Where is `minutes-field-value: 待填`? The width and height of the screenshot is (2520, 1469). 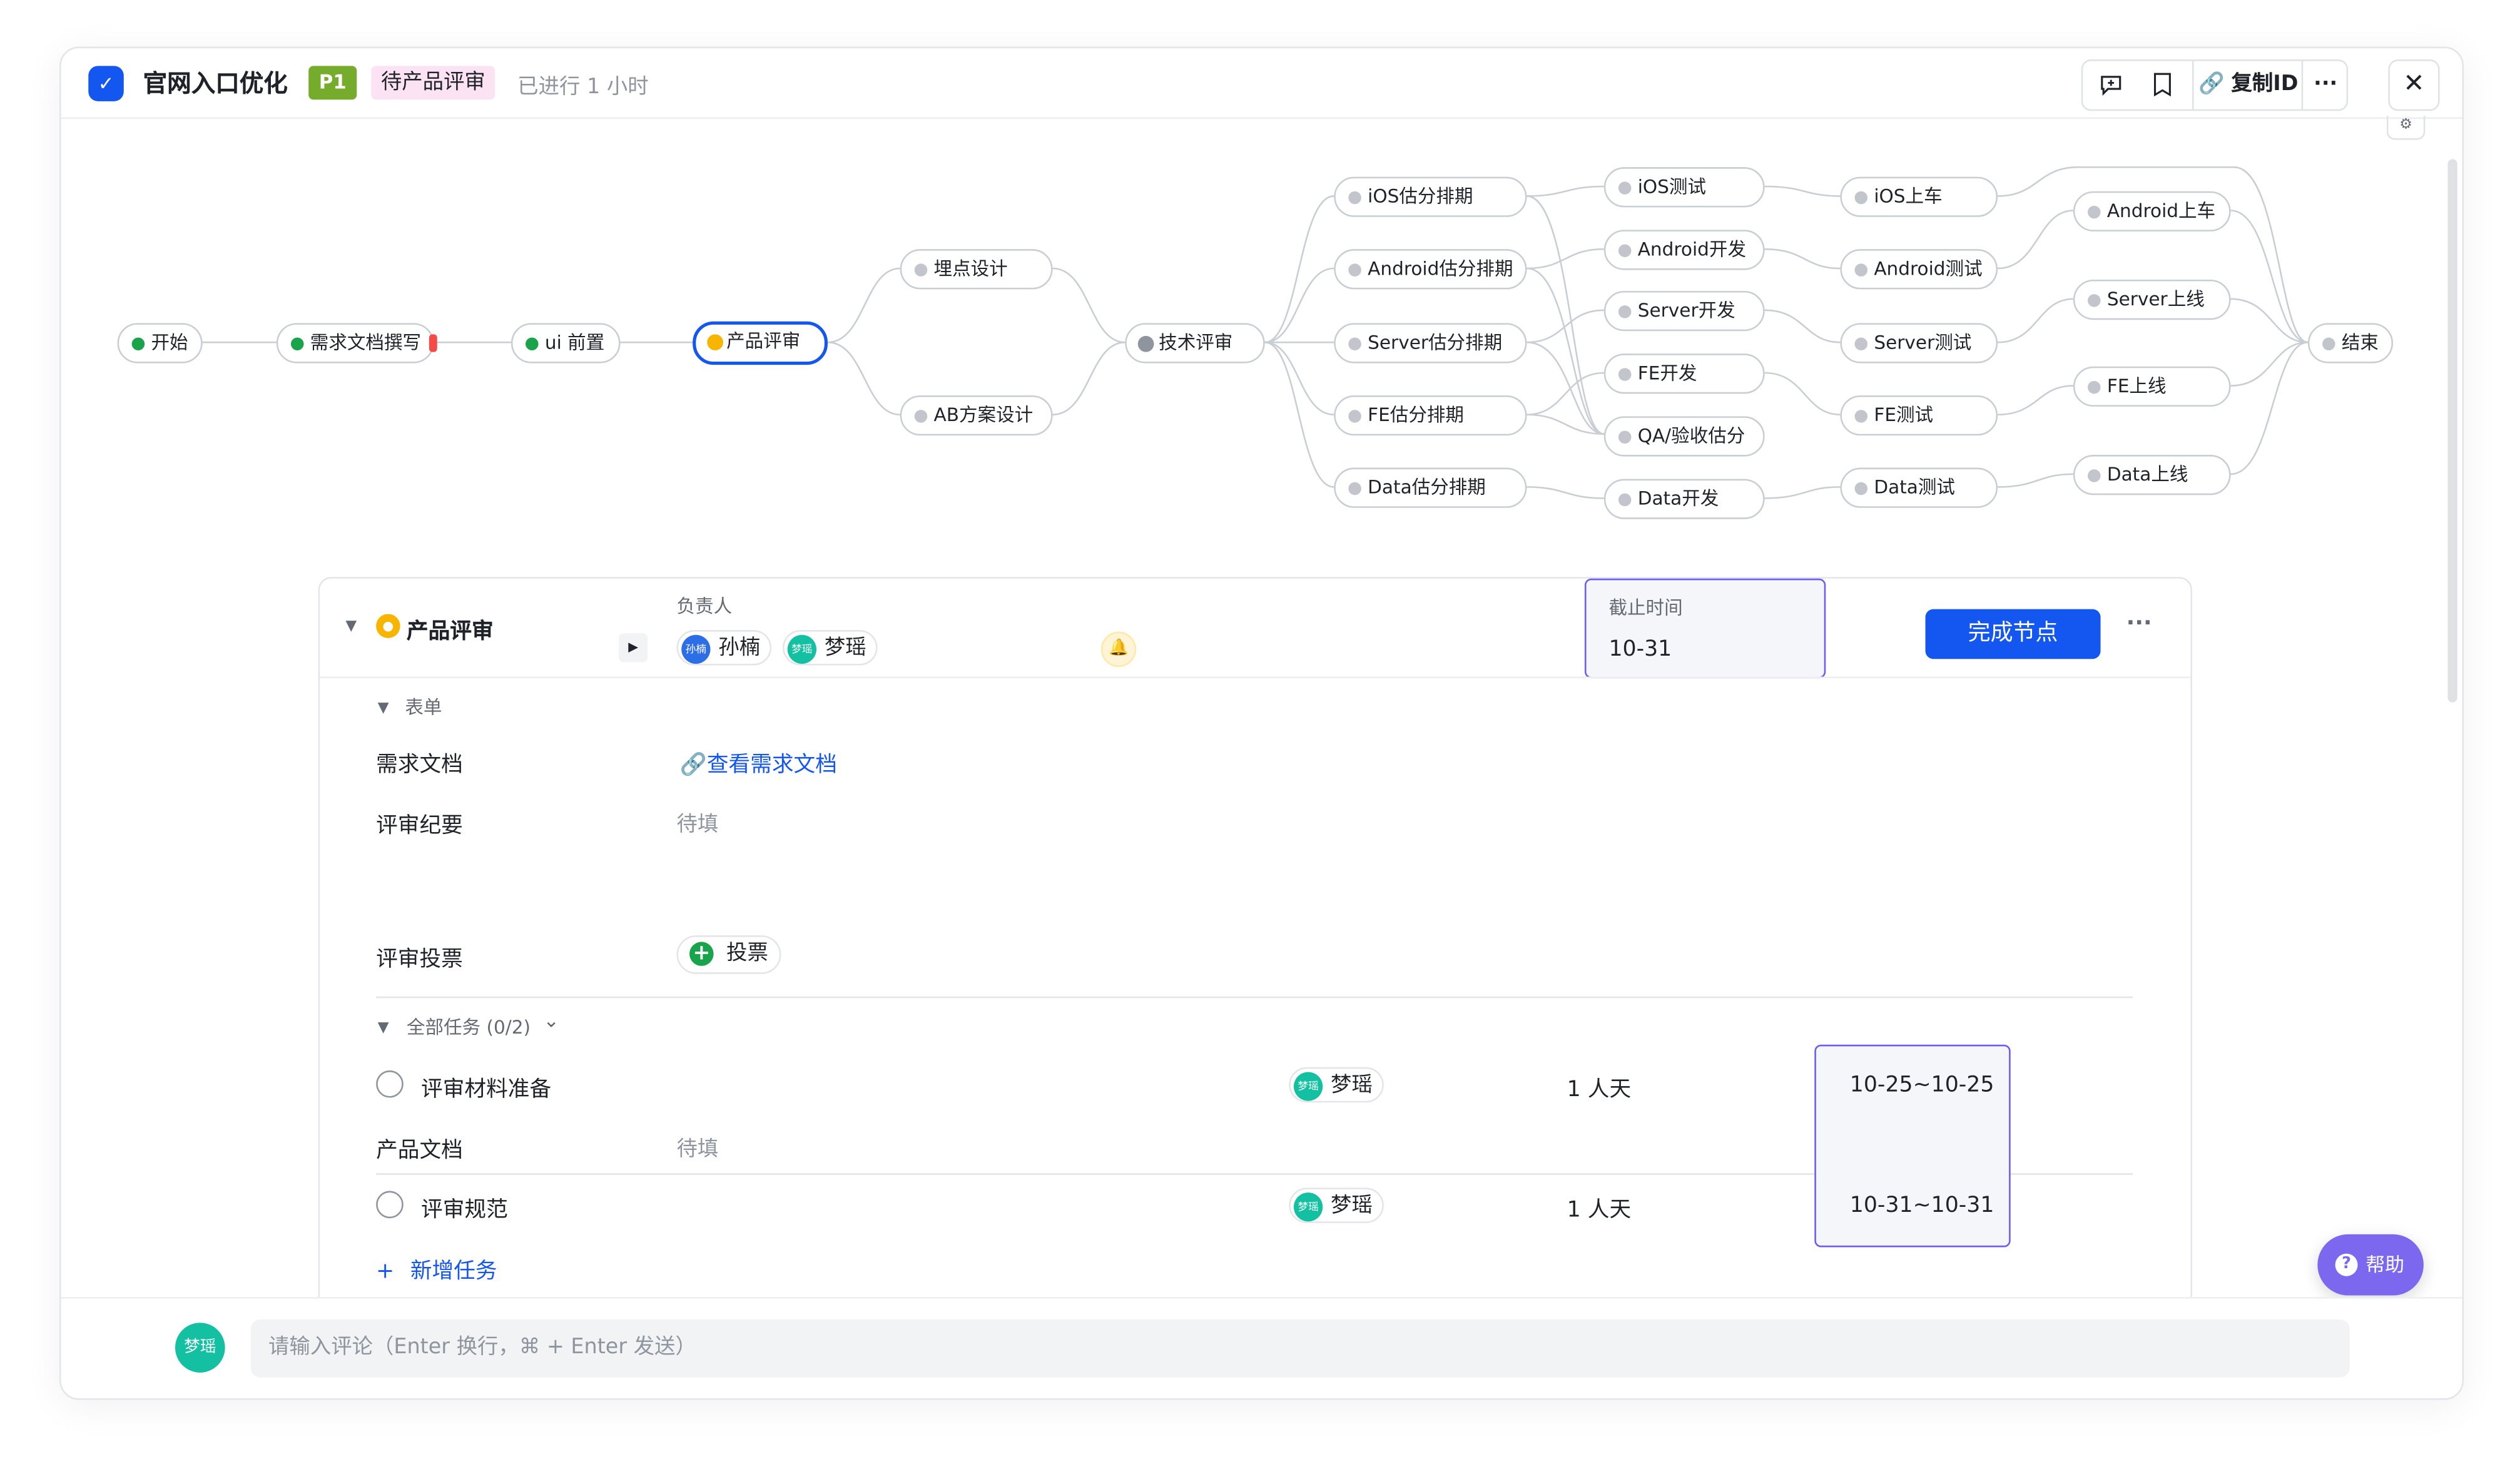
minutes-field-value: 待填 is located at coordinates (698, 822).